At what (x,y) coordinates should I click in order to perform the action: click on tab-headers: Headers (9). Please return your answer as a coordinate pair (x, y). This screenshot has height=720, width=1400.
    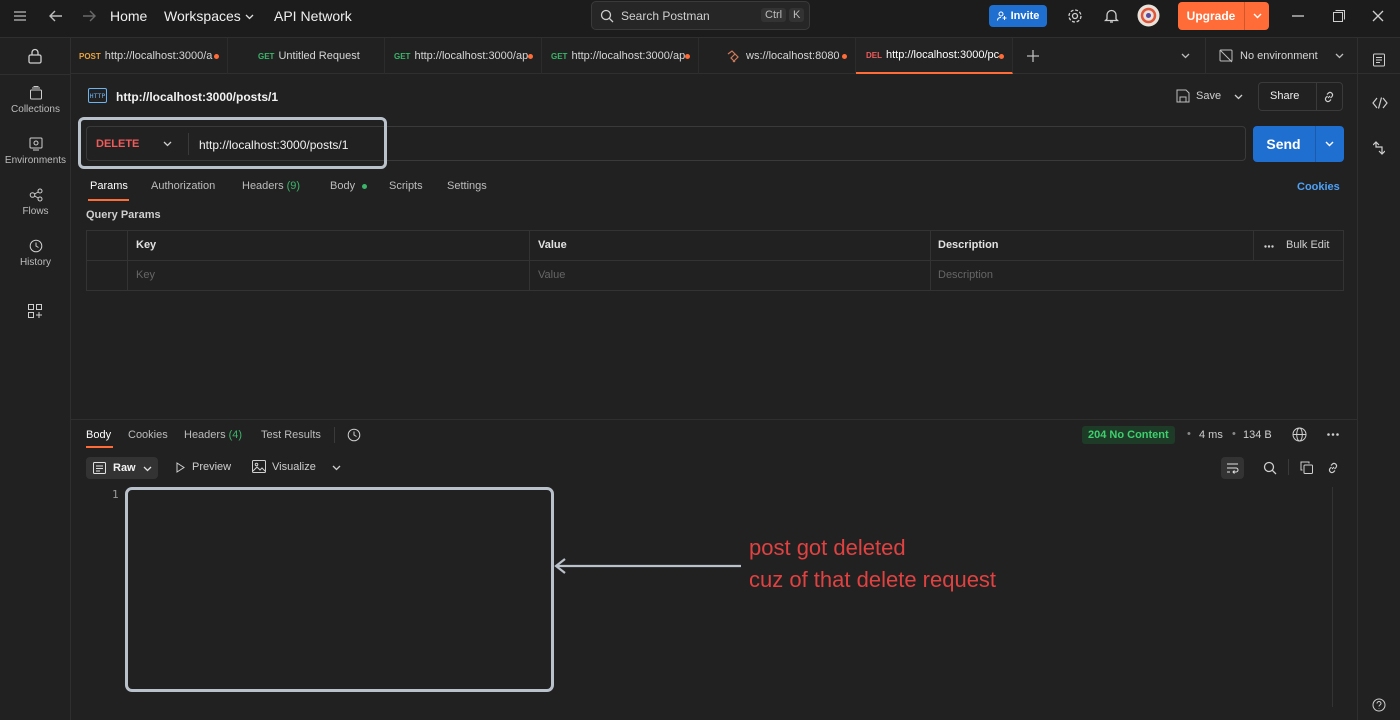
    Looking at the image, I should click on (271, 186).